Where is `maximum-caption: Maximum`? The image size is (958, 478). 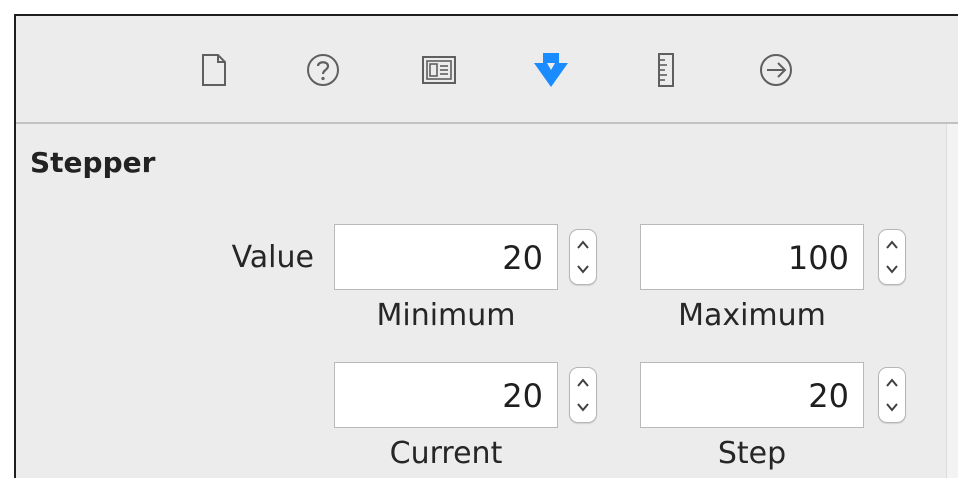
maximum-caption: Maximum is located at coordinates (752, 315).